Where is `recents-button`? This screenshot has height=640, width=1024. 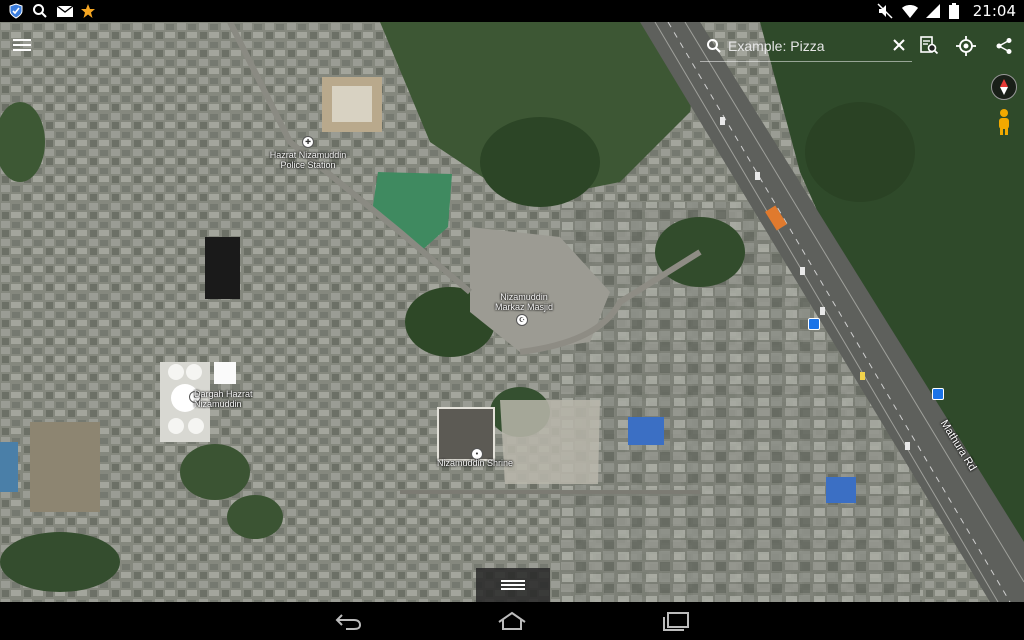
recents-button is located at coordinates (676, 621).